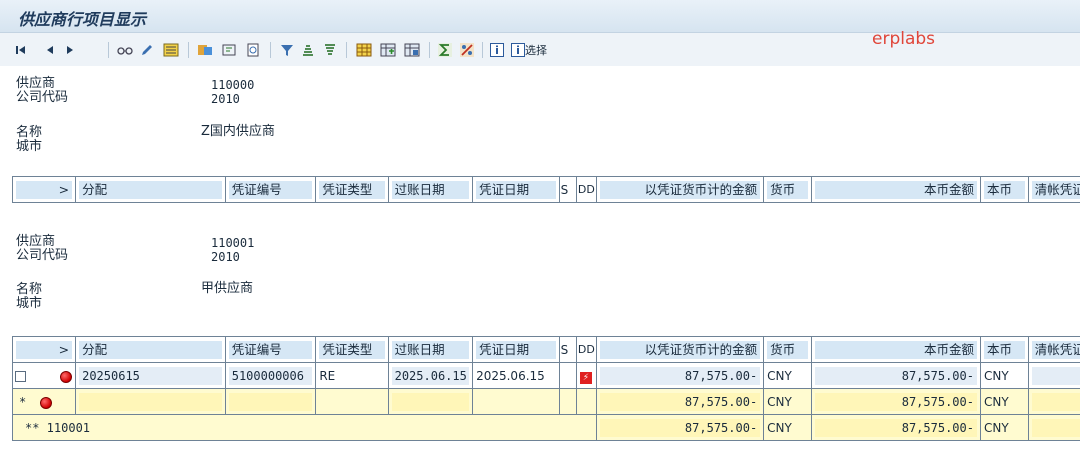 The image size is (1080, 471). Describe the element at coordinates (445, 50) in the screenshot. I see `sum-icon` at that location.